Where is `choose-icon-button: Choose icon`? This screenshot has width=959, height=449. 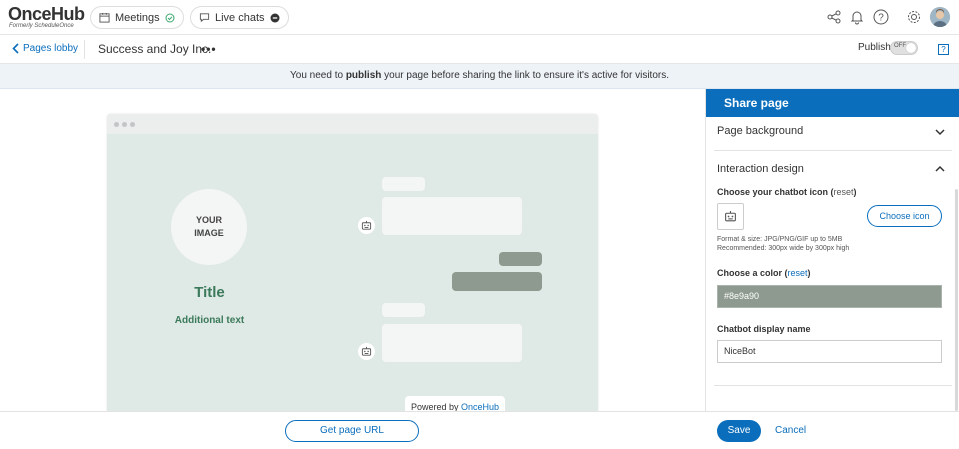 choose-icon-button: Choose icon is located at coordinates (904, 216).